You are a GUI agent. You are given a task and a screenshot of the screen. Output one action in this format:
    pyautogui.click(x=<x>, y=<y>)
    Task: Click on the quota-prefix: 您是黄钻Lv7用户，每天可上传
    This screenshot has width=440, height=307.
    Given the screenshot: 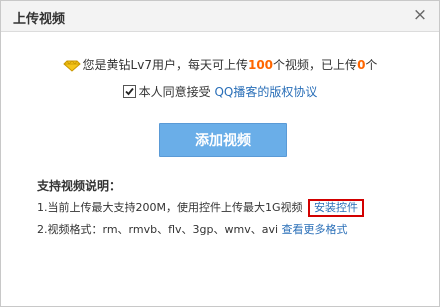 What is the action you would take?
    pyautogui.click(x=165, y=65)
    